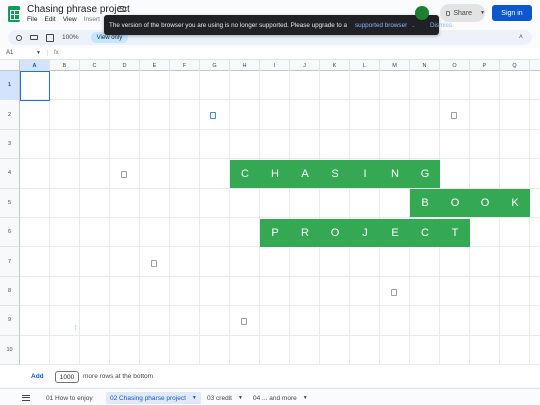  Describe the element at coordinates (49, 19) in the screenshot. I see `menu-edit: Edit` at that location.